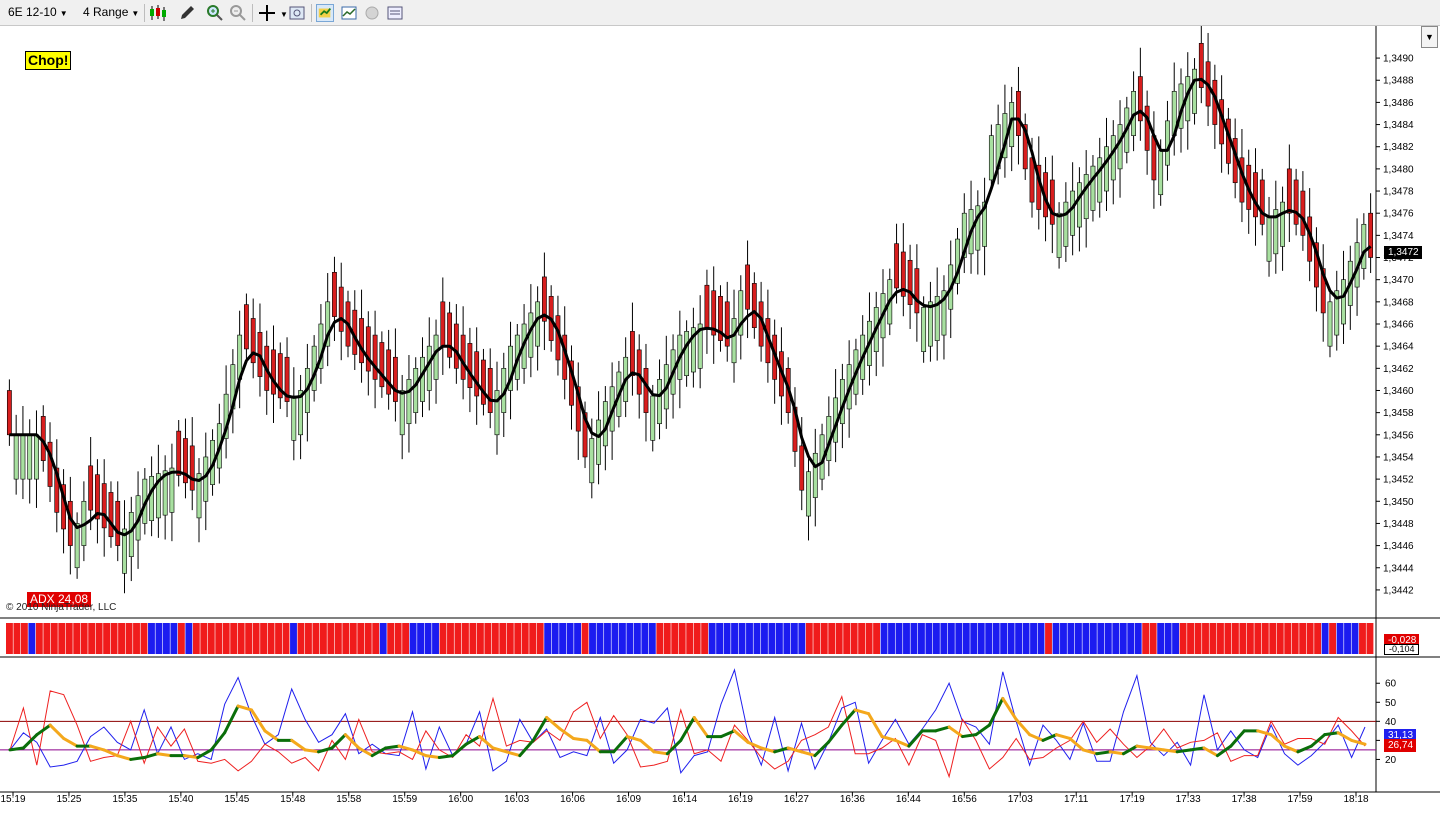 Image resolution: width=1440 pixels, height=814 pixels. Describe the element at coordinates (158, 13) in the screenshot. I see `candlestick-icon` at that location.